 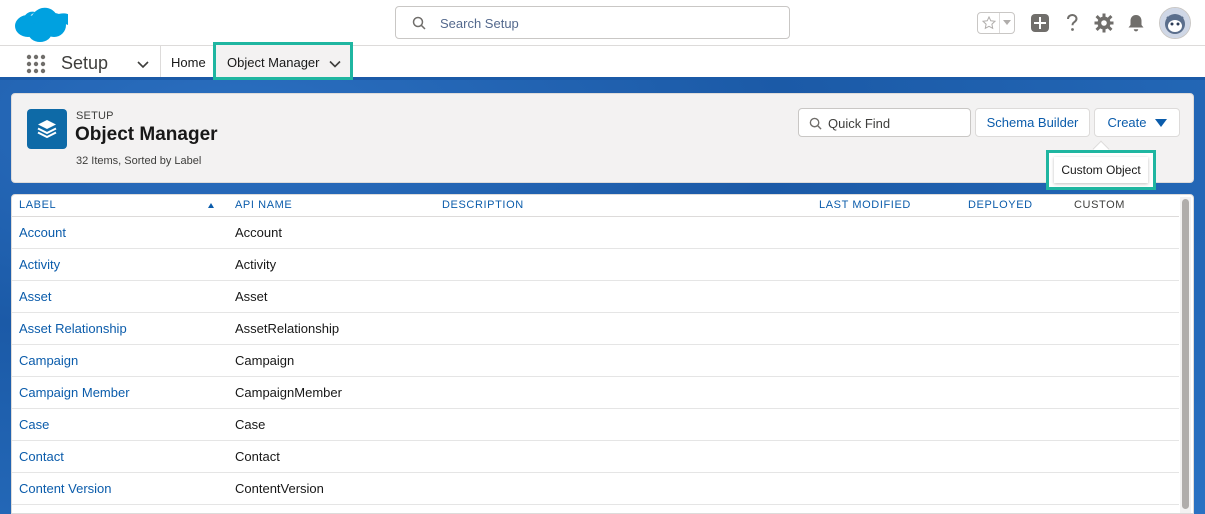 I want to click on table-row: Asset Relationship AssetRelationship, so click(x=595, y=328).